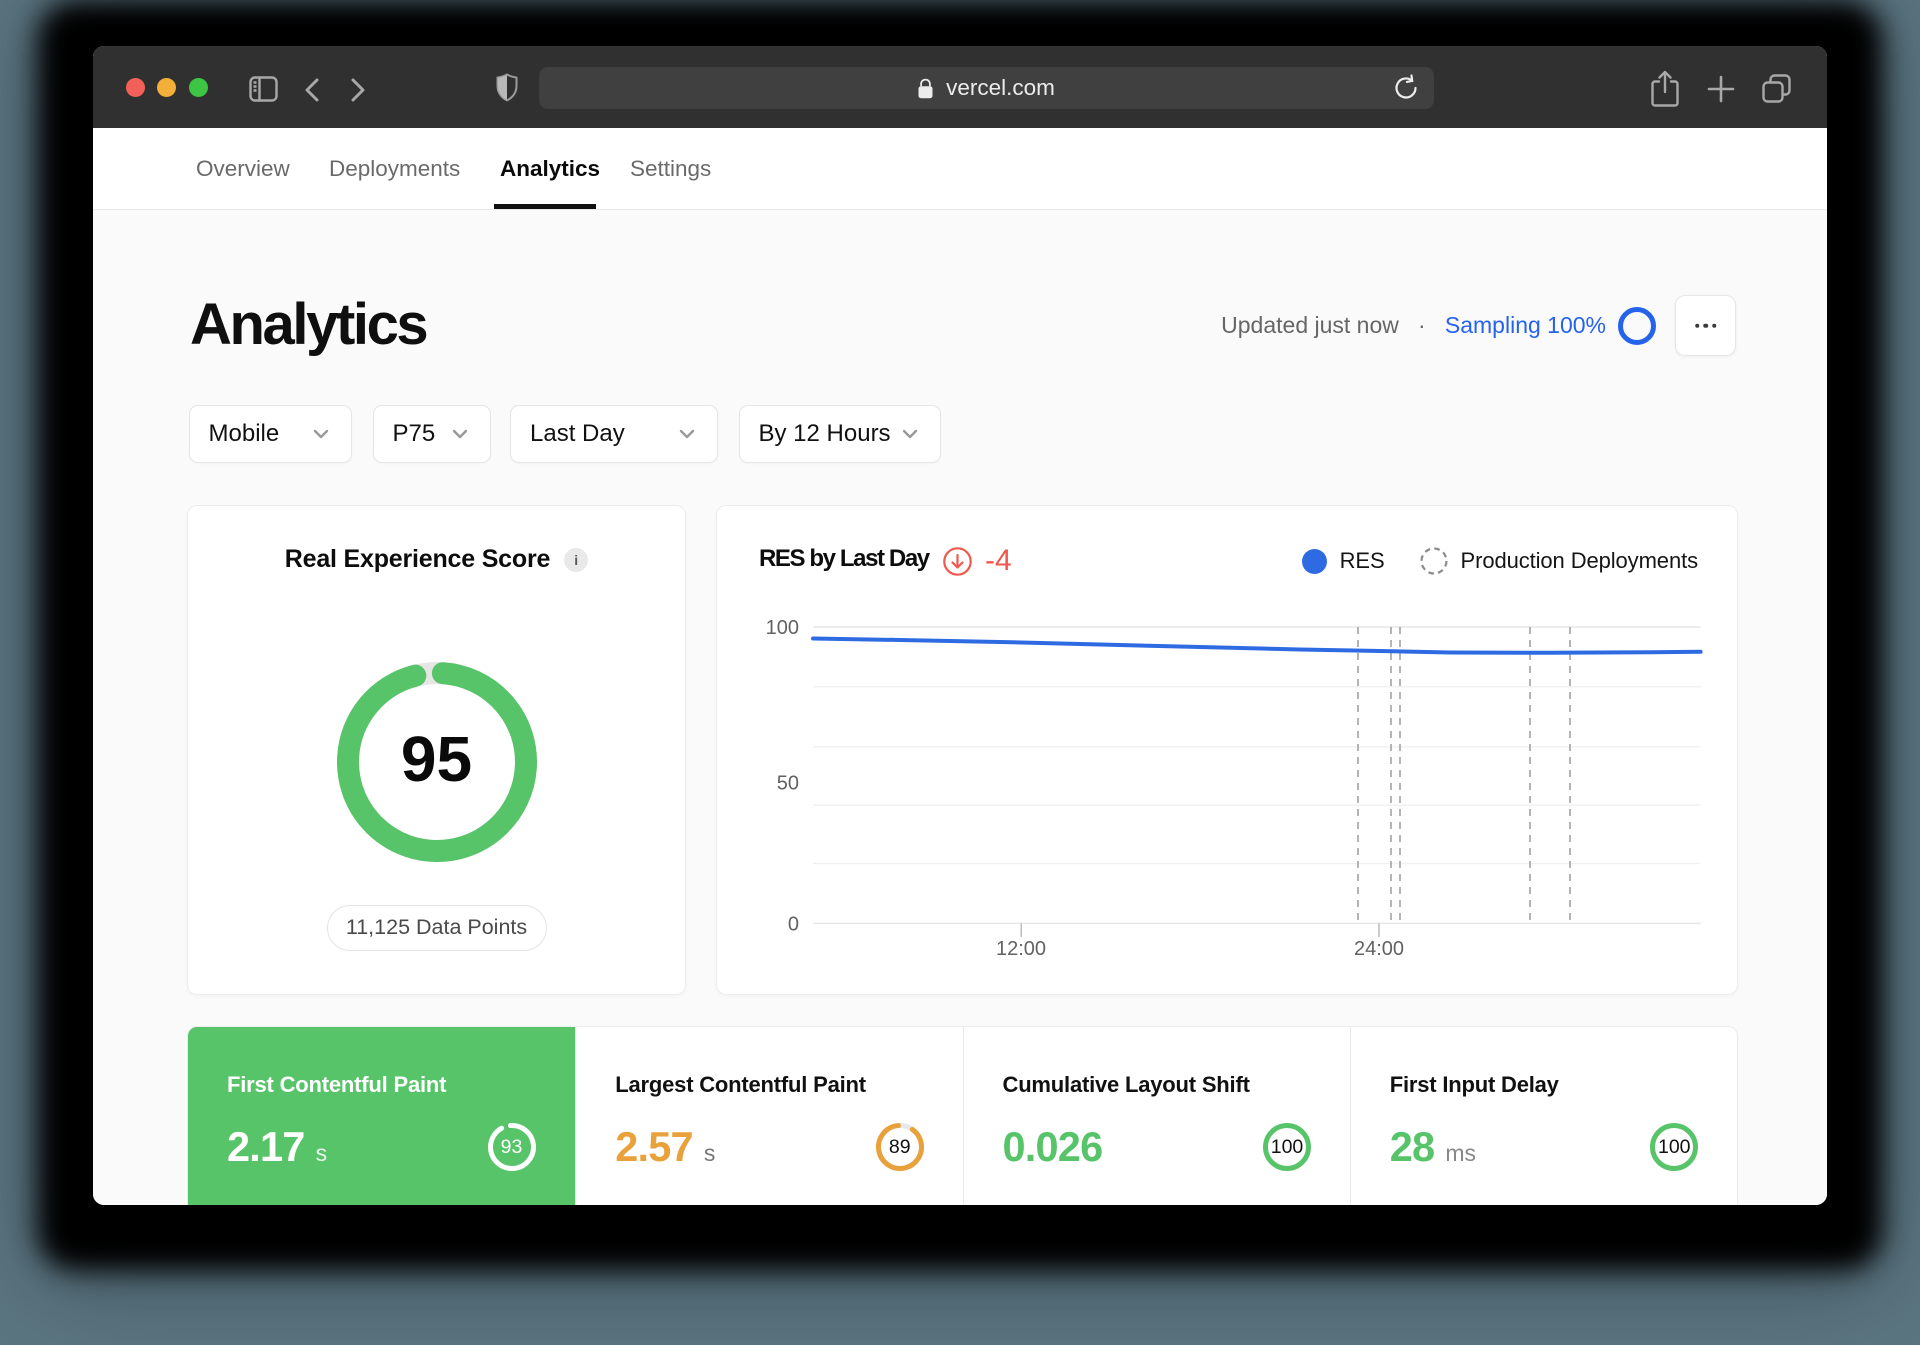 This screenshot has height=1345, width=1920. Describe the element at coordinates (1379, 949) in the screenshot. I see `svg-text: 24:00` at that location.